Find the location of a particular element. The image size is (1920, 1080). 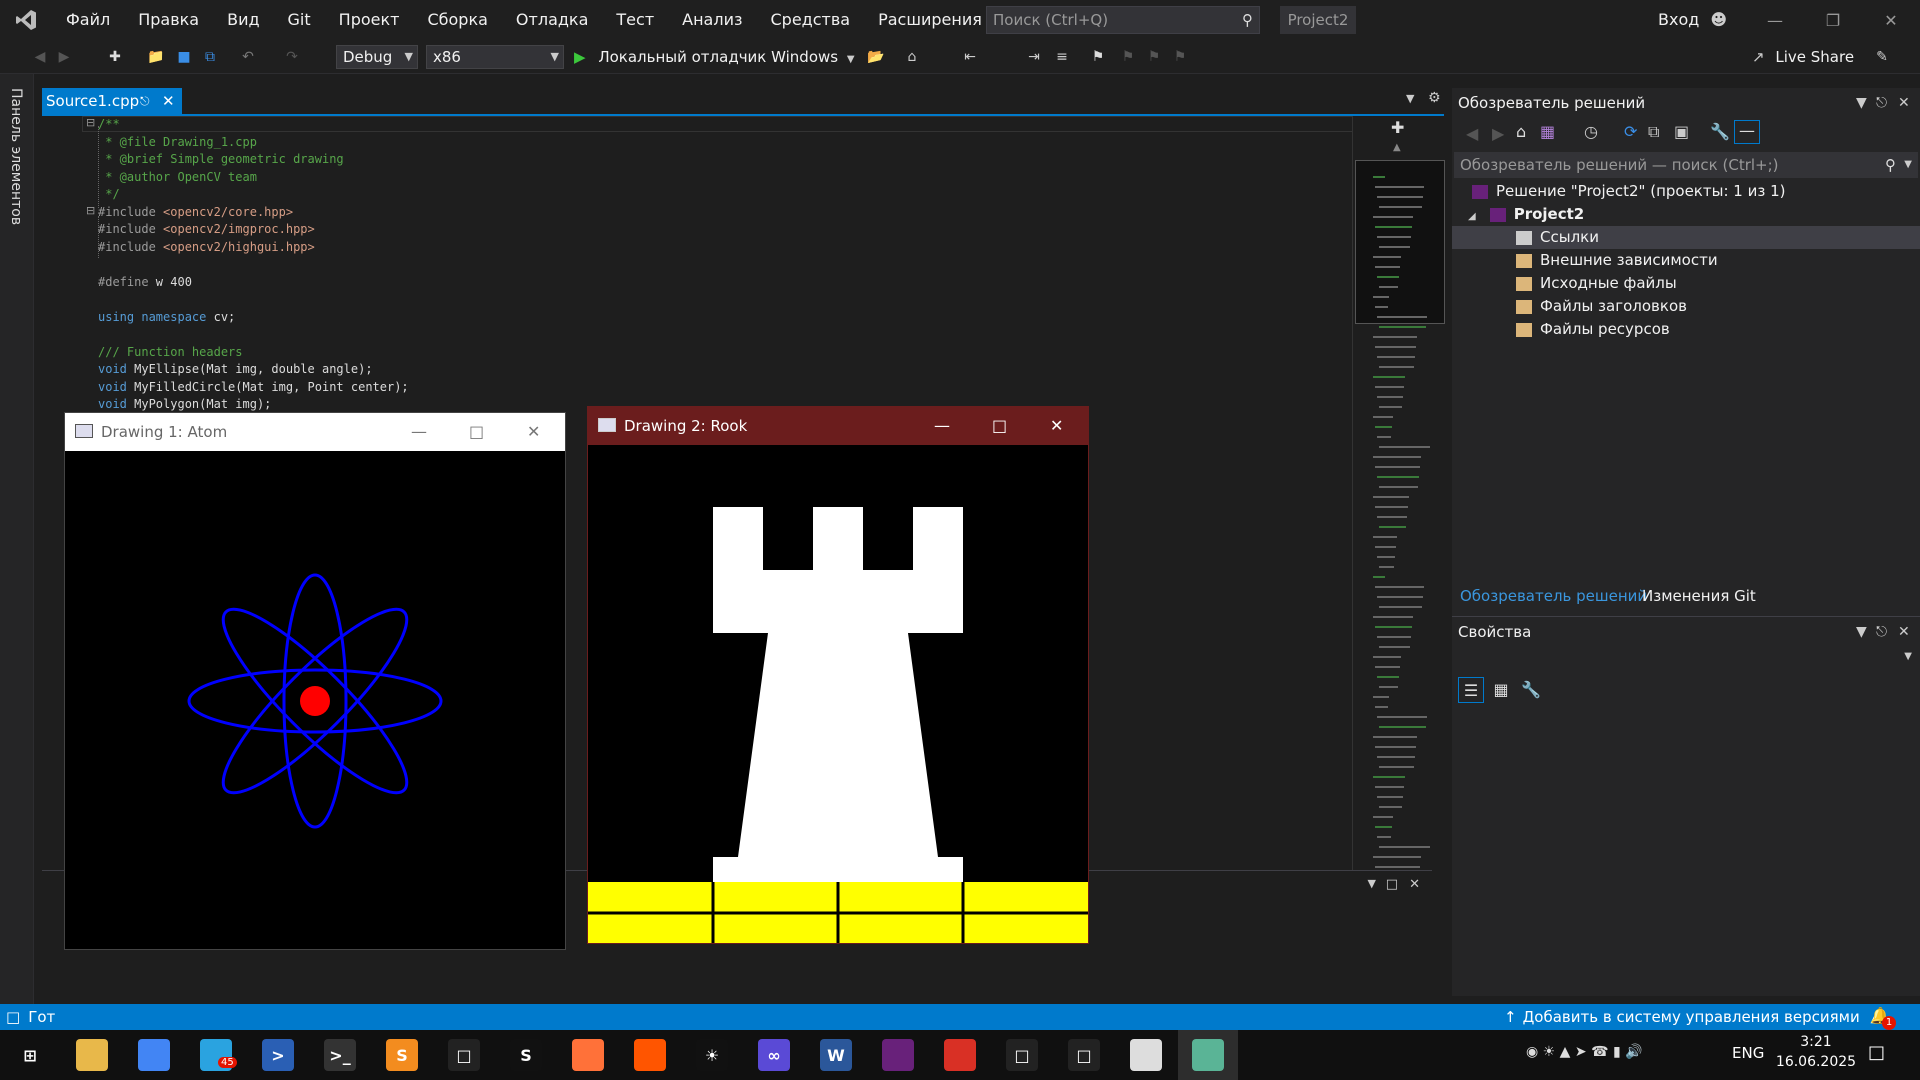

menu-item: Файл is located at coordinates (88, 20).